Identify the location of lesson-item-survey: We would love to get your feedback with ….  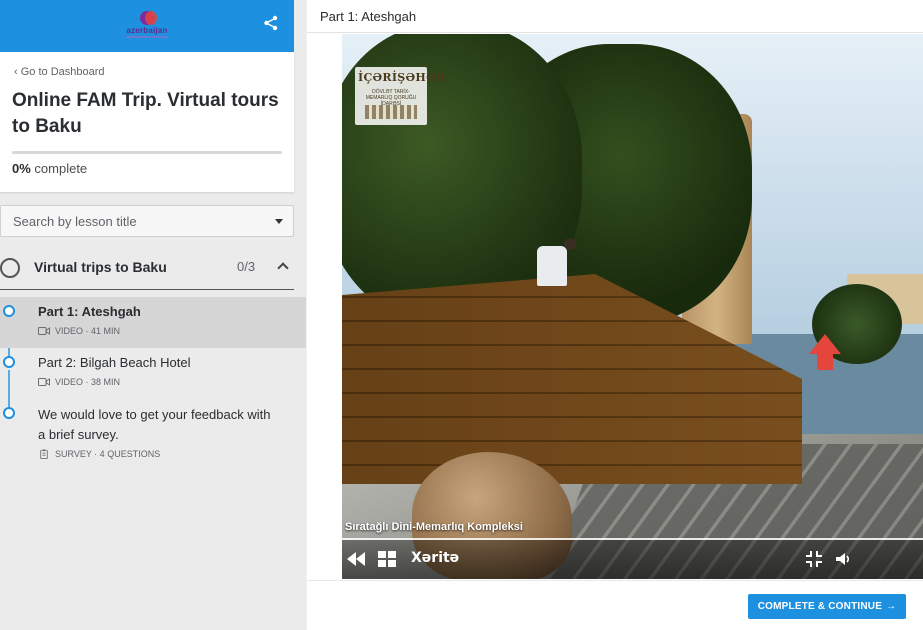
(153, 434).